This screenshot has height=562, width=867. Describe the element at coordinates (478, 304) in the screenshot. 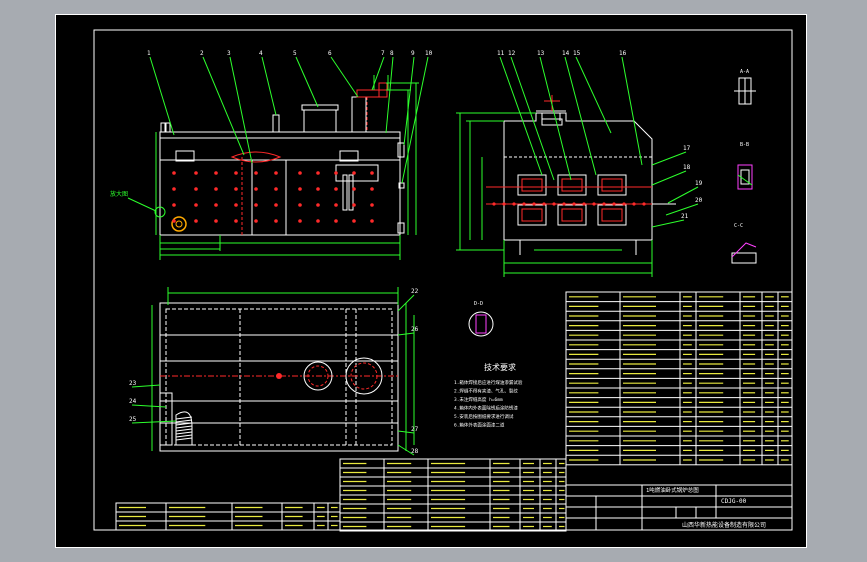

I see `section-label: D-D` at that location.